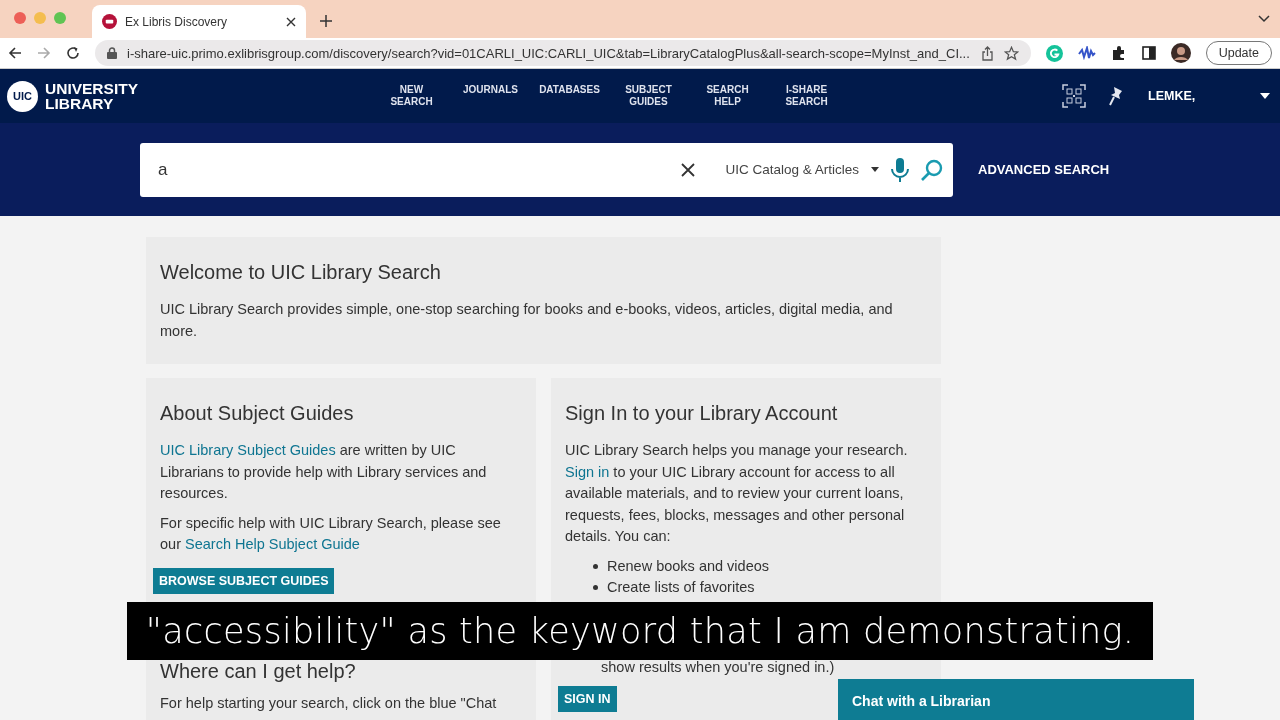 Image resolution: width=1280 pixels, height=720 pixels. I want to click on video-caption: "accessibility" as the keyword that I am demonstrating., so click(640, 631).